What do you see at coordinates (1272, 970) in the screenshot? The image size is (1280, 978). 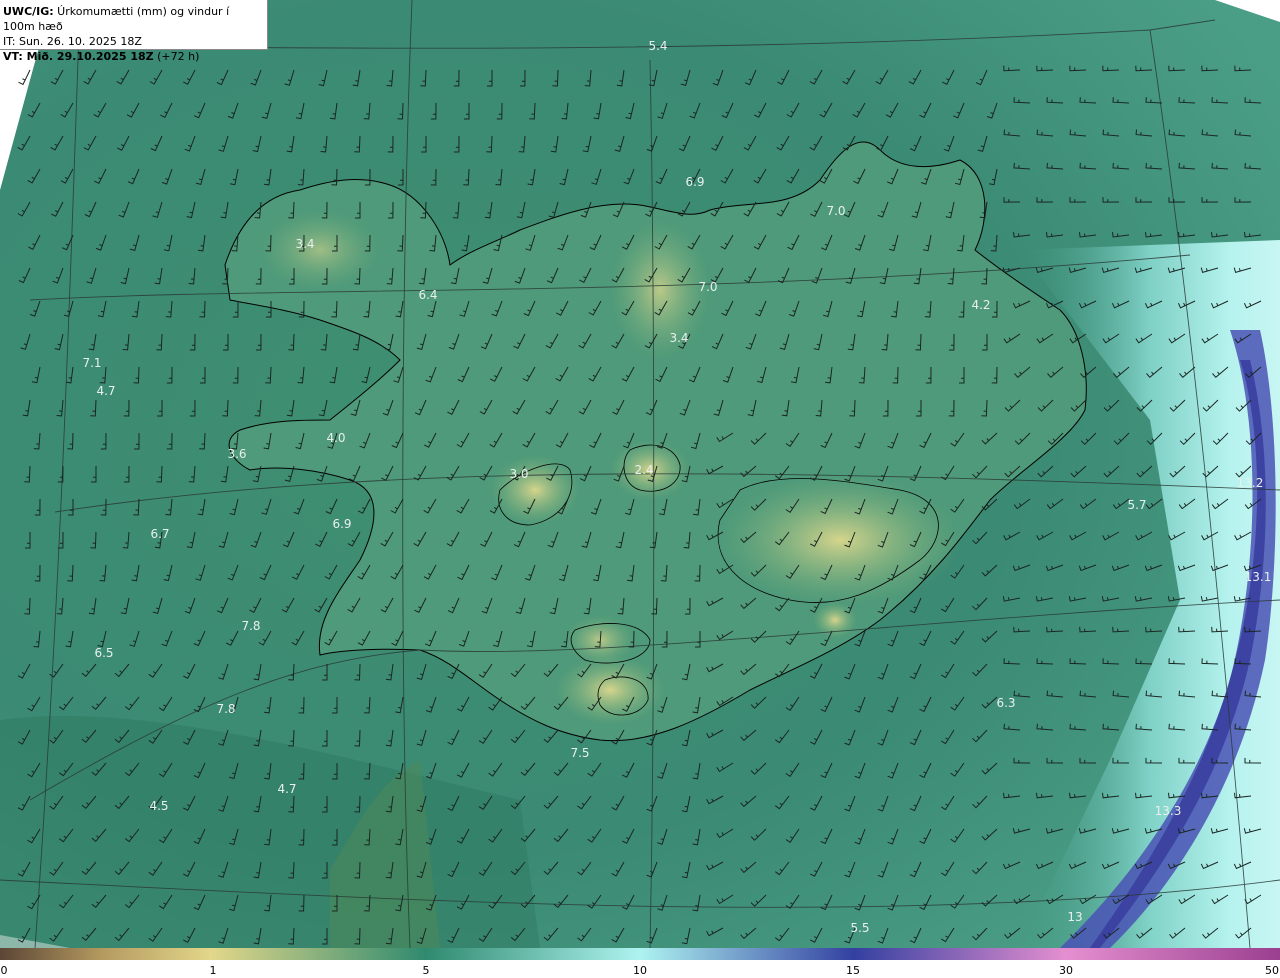 I see `colorbar-tick-label: 50` at bounding box center [1272, 970].